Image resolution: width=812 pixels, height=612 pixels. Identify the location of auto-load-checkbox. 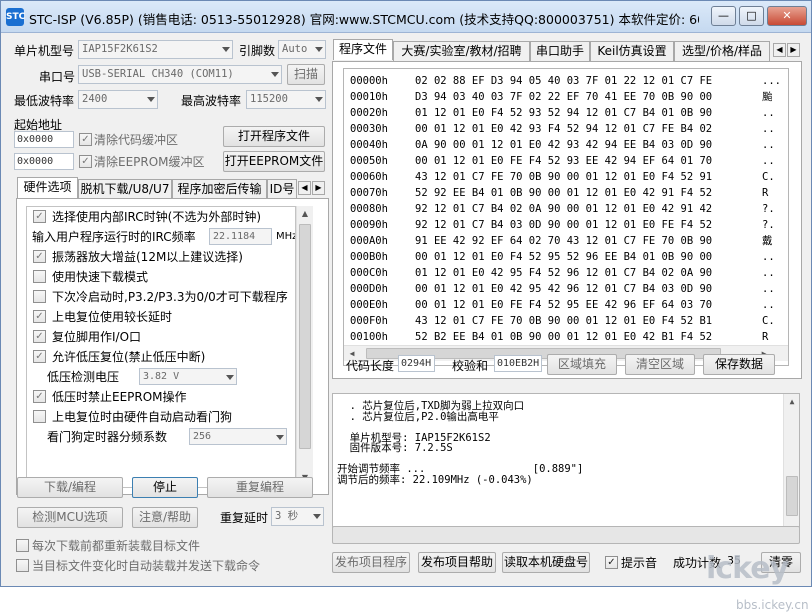
(22, 565).